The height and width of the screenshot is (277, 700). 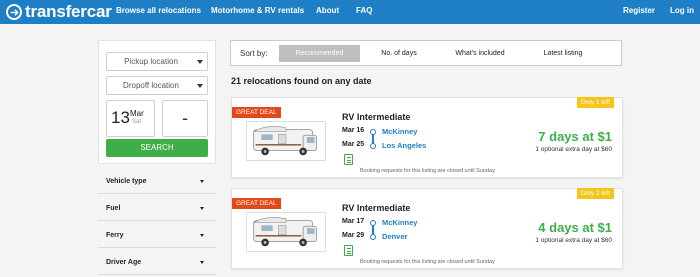 I want to click on logo-arrow-icon, so click(x=14, y=12).